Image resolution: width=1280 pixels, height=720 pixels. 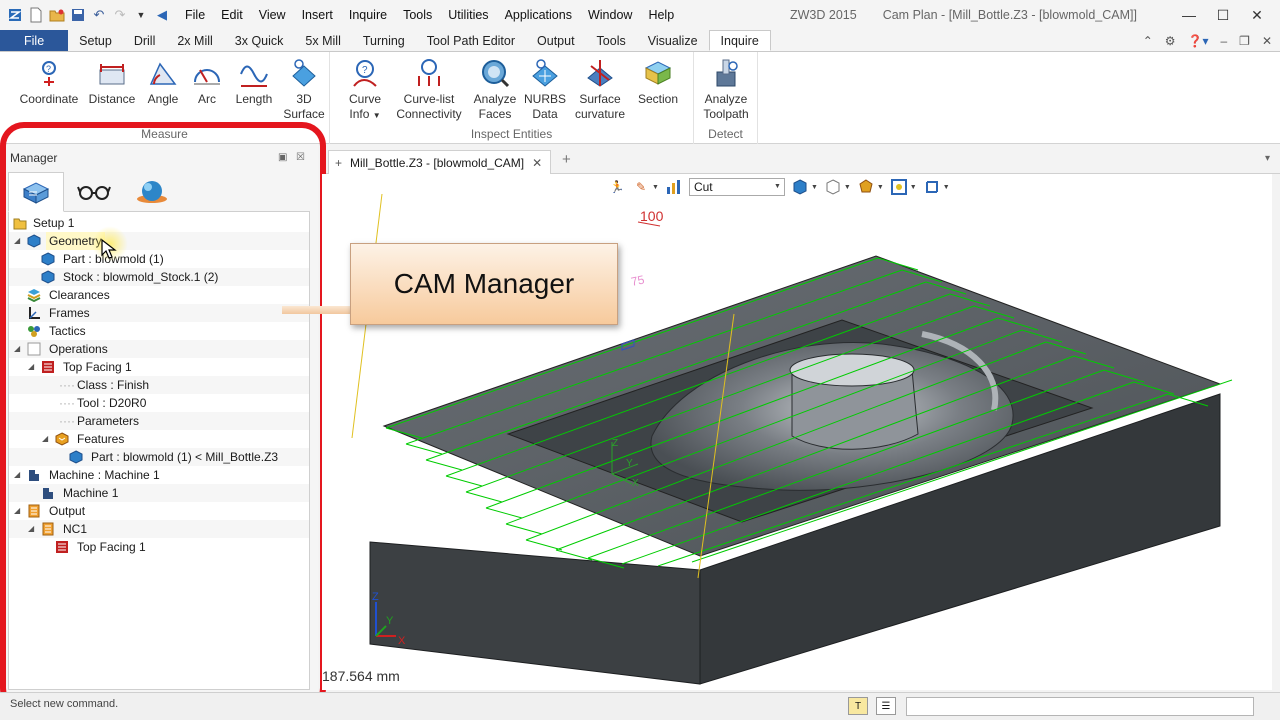 I want to click on tab-file: File, so click(x=34, y=40).